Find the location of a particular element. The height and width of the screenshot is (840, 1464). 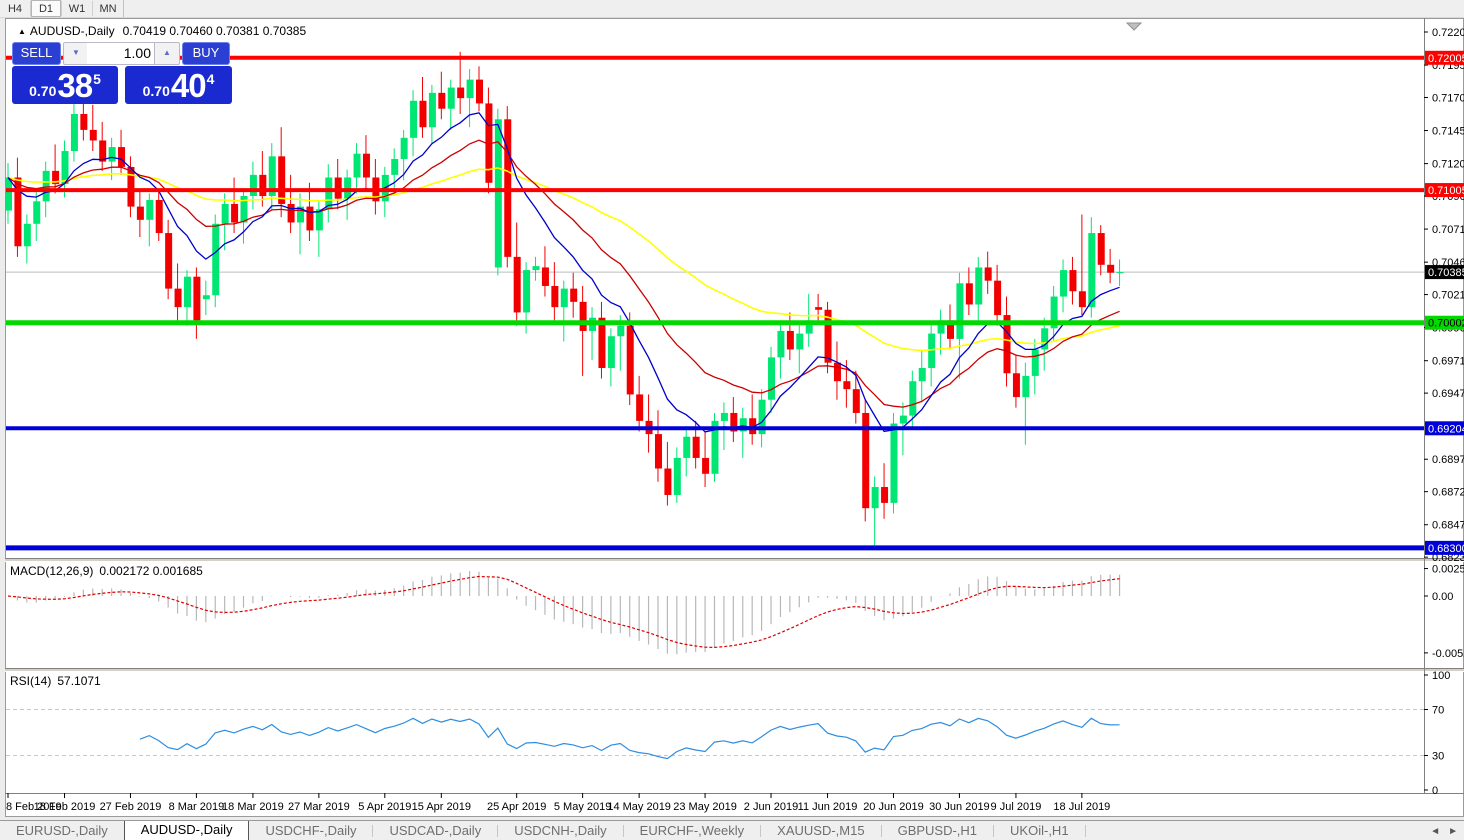

svg-text: -0.005234 is located at coordinates (1448, 654).